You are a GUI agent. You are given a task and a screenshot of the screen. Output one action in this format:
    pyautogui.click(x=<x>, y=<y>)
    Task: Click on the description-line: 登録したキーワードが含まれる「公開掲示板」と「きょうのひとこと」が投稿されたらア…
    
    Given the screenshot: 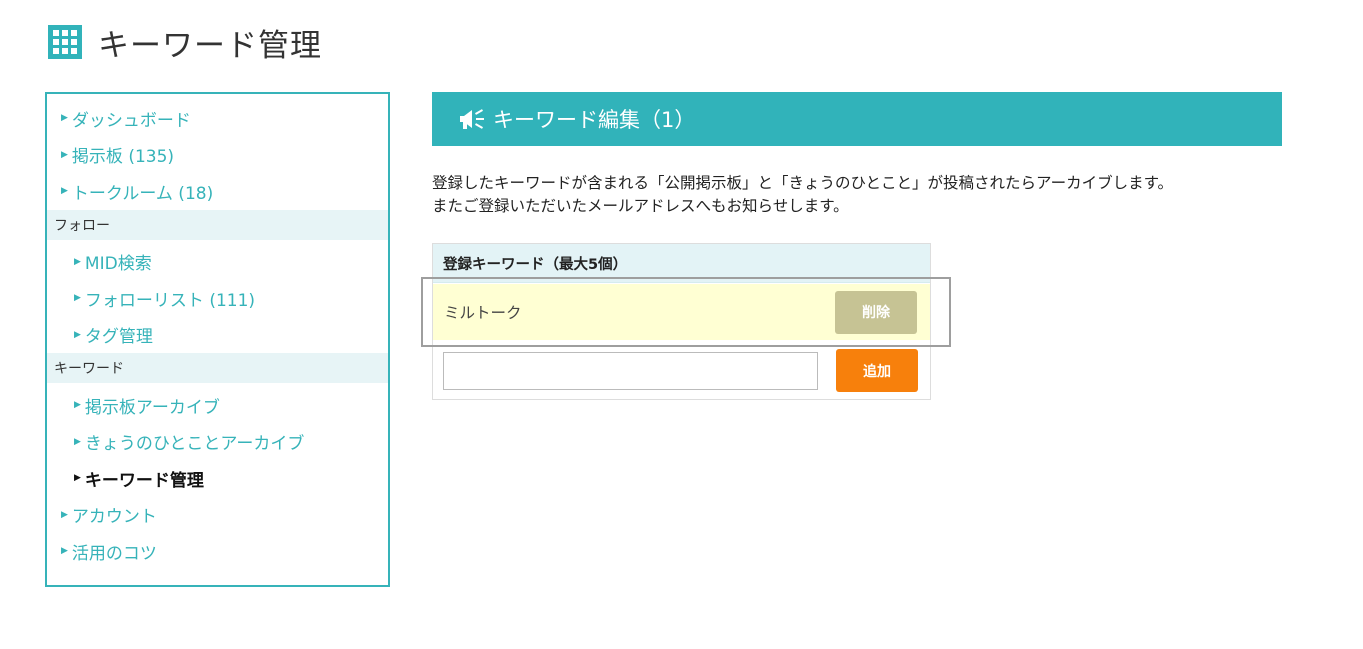 What is the action you would take?
    pyautogui.click(x=803, y=183)
    